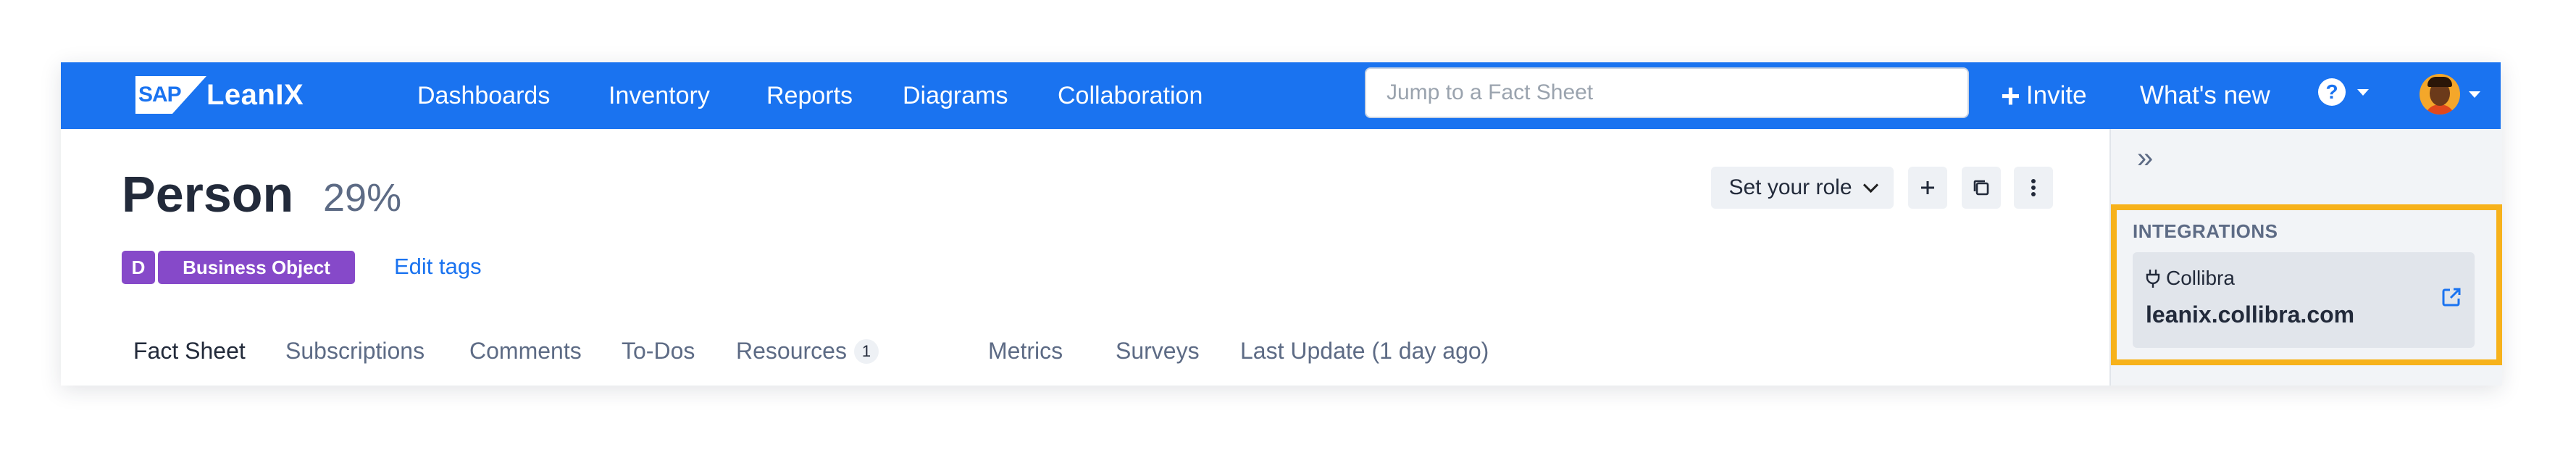 The height and width of the screenshot is (458, 2576). Describe the element at coordinates (1667, 92) in the screenshot. I see `jump-to-factsheet-search` at that location.